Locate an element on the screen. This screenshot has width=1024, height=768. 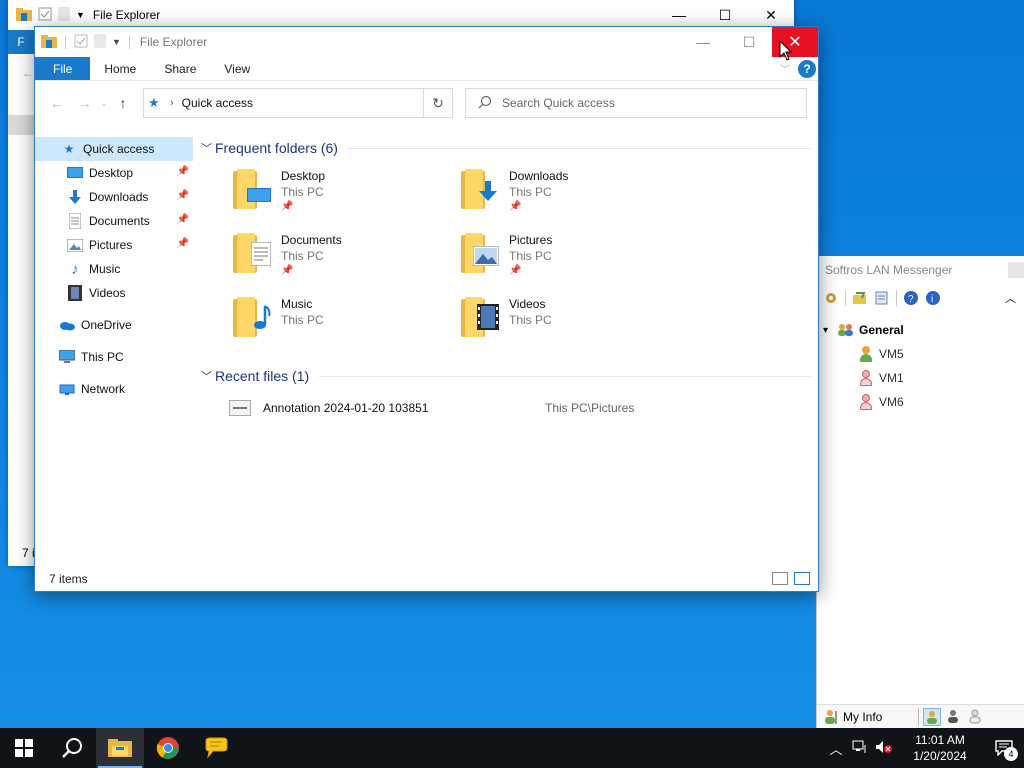
back-arrow-icon: ← is located at coordinates (57, 103).